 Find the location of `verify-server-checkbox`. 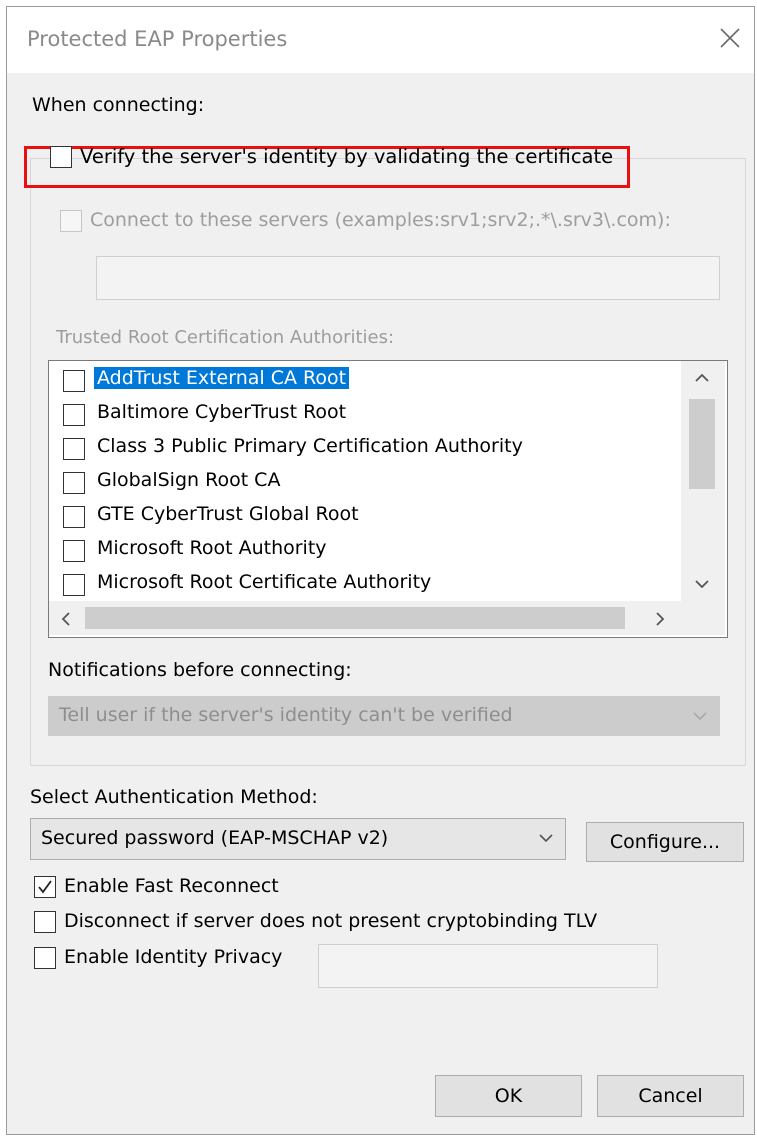

verify-server-checkbox is located at coordinates (61, 157).